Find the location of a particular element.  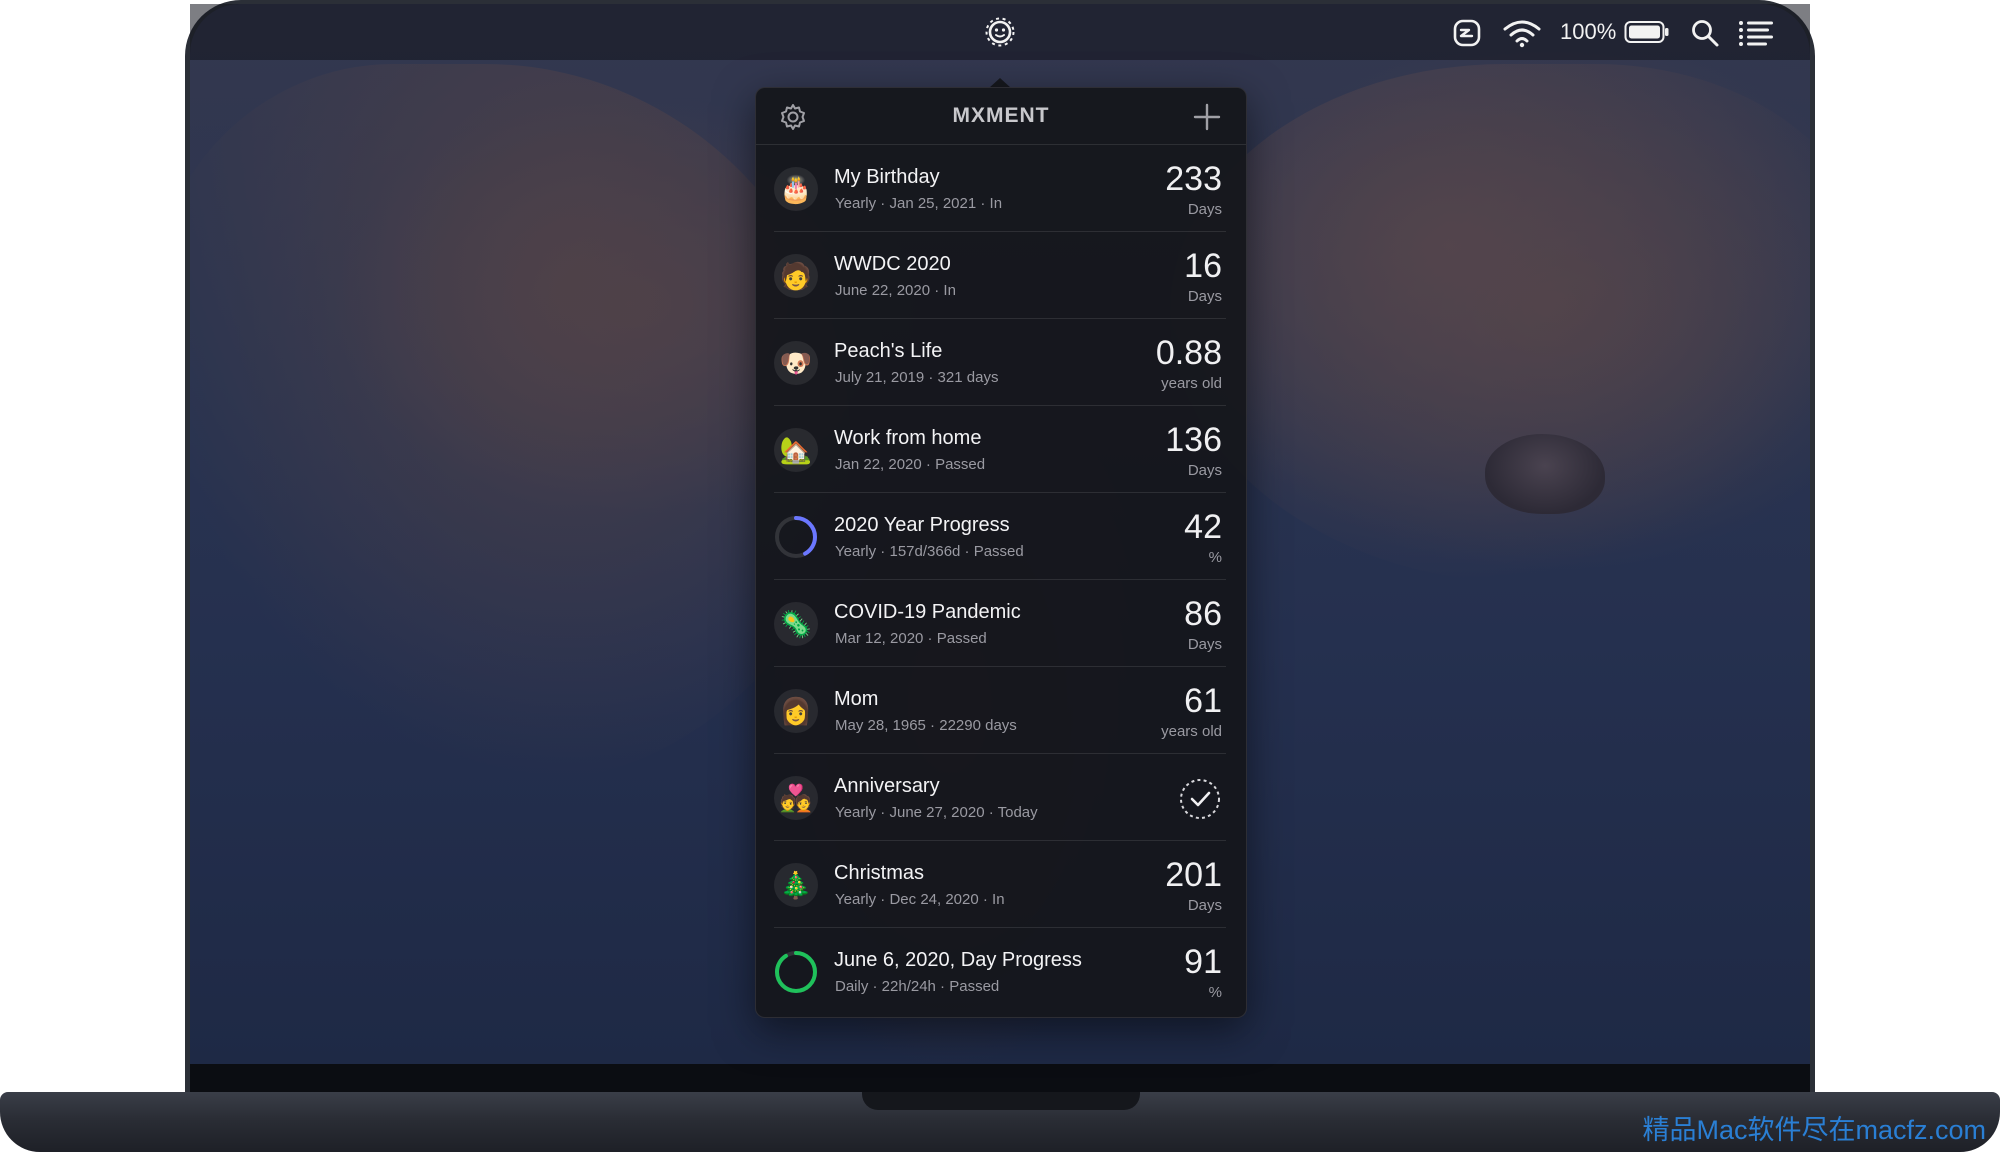

event-value: 16 is located at coordinates (1203, 266).